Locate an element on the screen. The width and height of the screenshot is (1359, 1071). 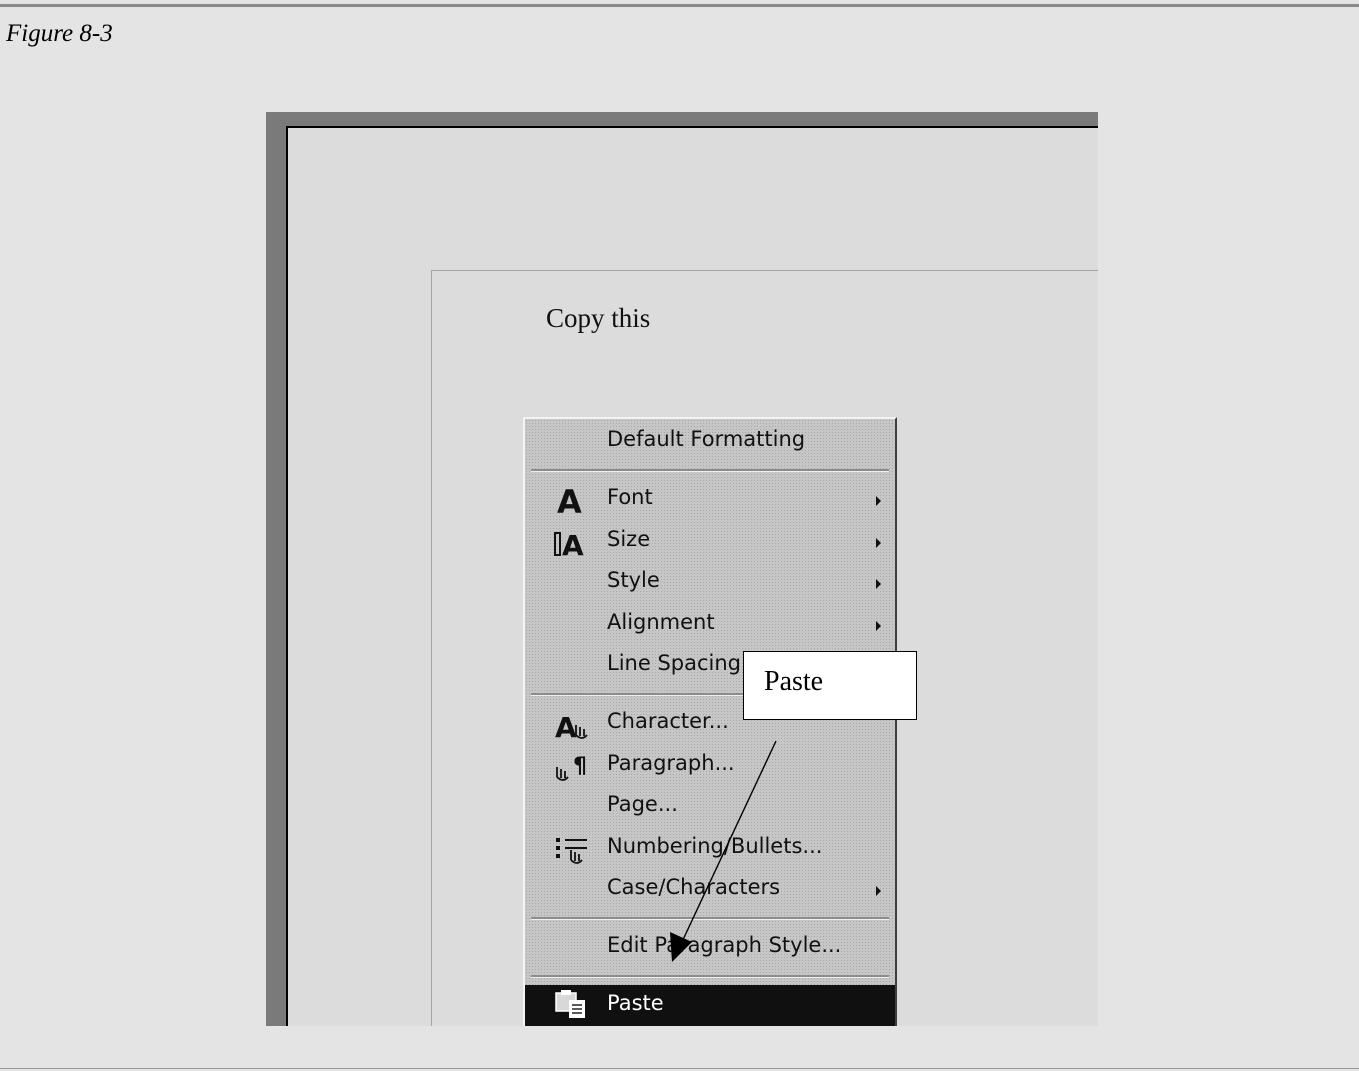
menu-item-alignment: Alignment is located at coordinates (710, 625).